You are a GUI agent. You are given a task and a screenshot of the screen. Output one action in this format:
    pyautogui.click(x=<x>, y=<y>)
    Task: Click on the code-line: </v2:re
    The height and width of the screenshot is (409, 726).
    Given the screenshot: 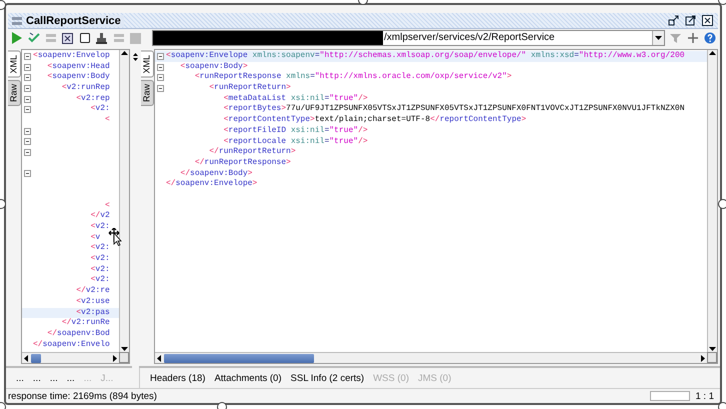 What is the action you would take?
    pyautogui.click(x=92, y=291)
    